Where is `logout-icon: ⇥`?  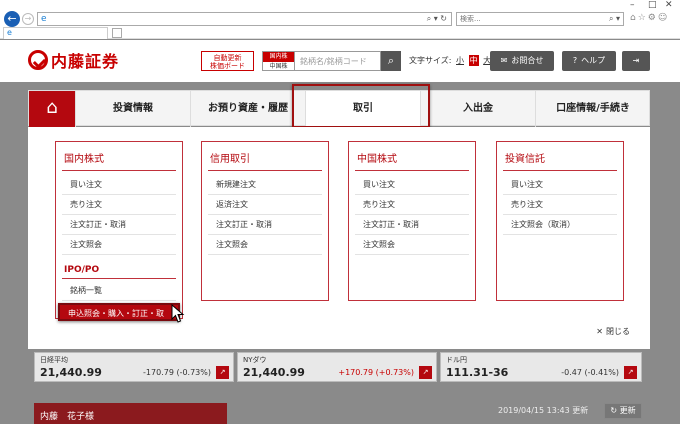 logout-icon: ⇥ is located at coordinates (636, 60).